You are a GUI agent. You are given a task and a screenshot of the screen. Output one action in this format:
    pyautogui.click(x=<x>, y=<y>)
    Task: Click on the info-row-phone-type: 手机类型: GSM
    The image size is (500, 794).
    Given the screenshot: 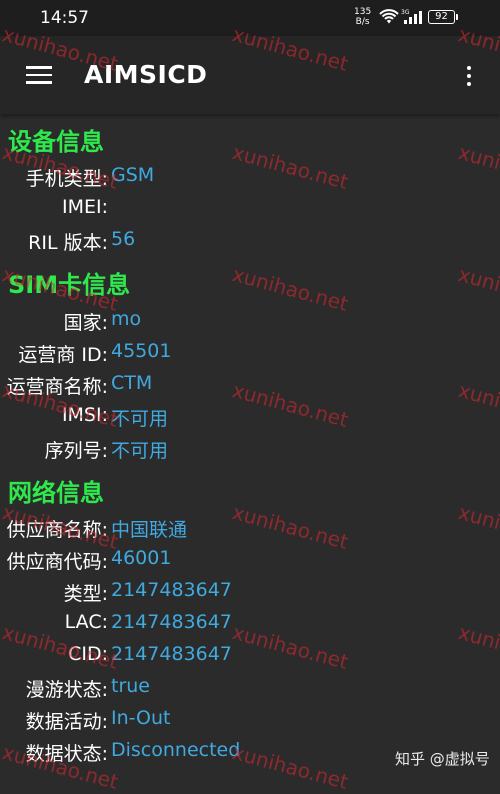 What is the action you would take?
    pyautogui.click(x=250, y=180)
    